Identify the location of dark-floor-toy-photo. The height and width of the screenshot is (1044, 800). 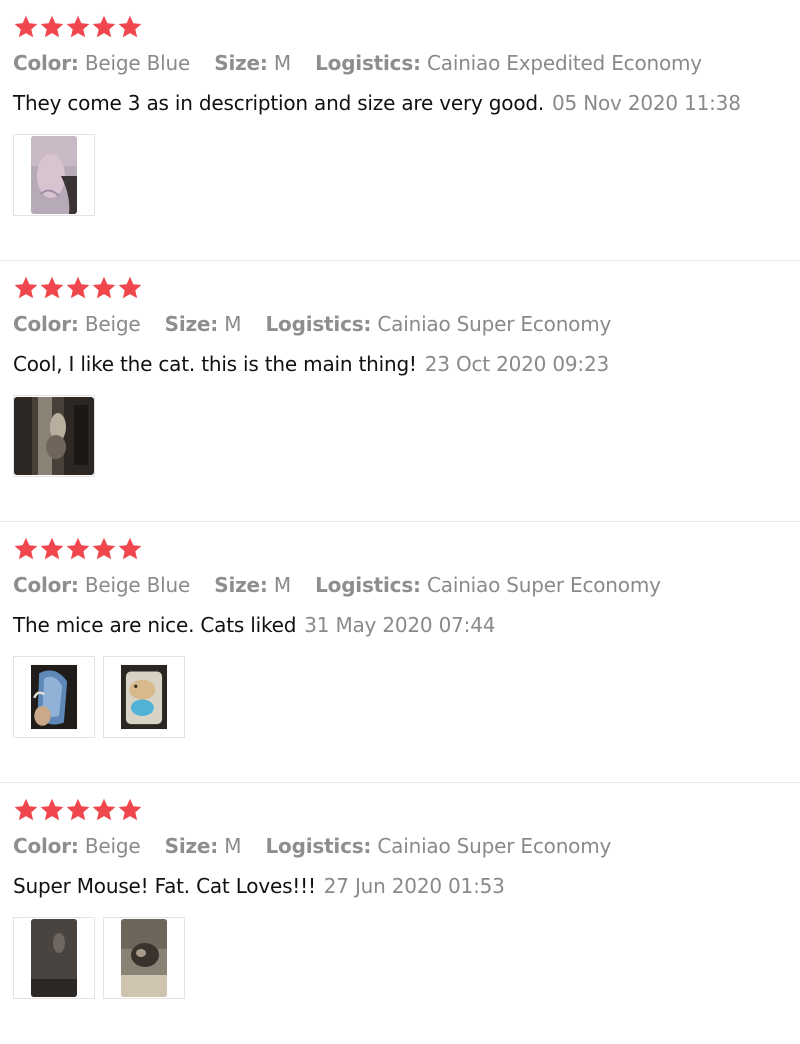
(54, 958).